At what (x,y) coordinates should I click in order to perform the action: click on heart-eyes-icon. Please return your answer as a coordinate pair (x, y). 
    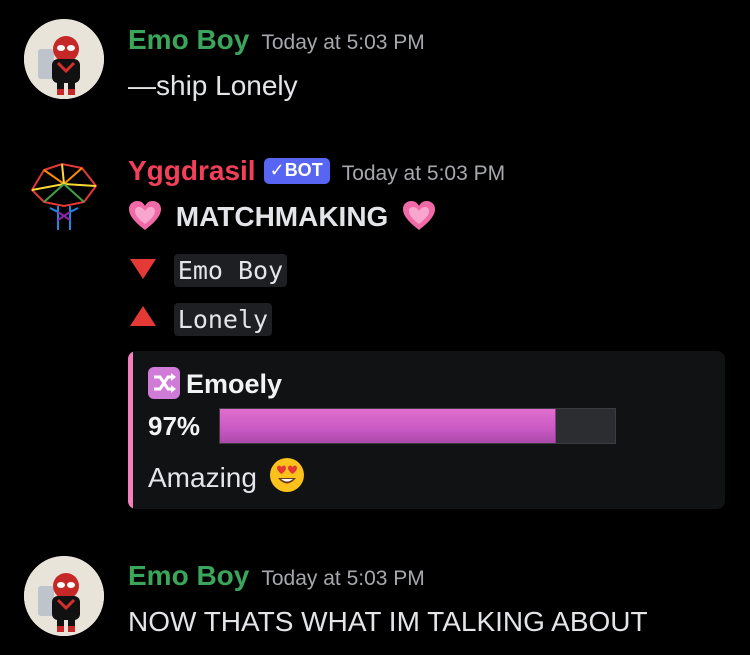
    Looking at the image, I should click on (286, 475).